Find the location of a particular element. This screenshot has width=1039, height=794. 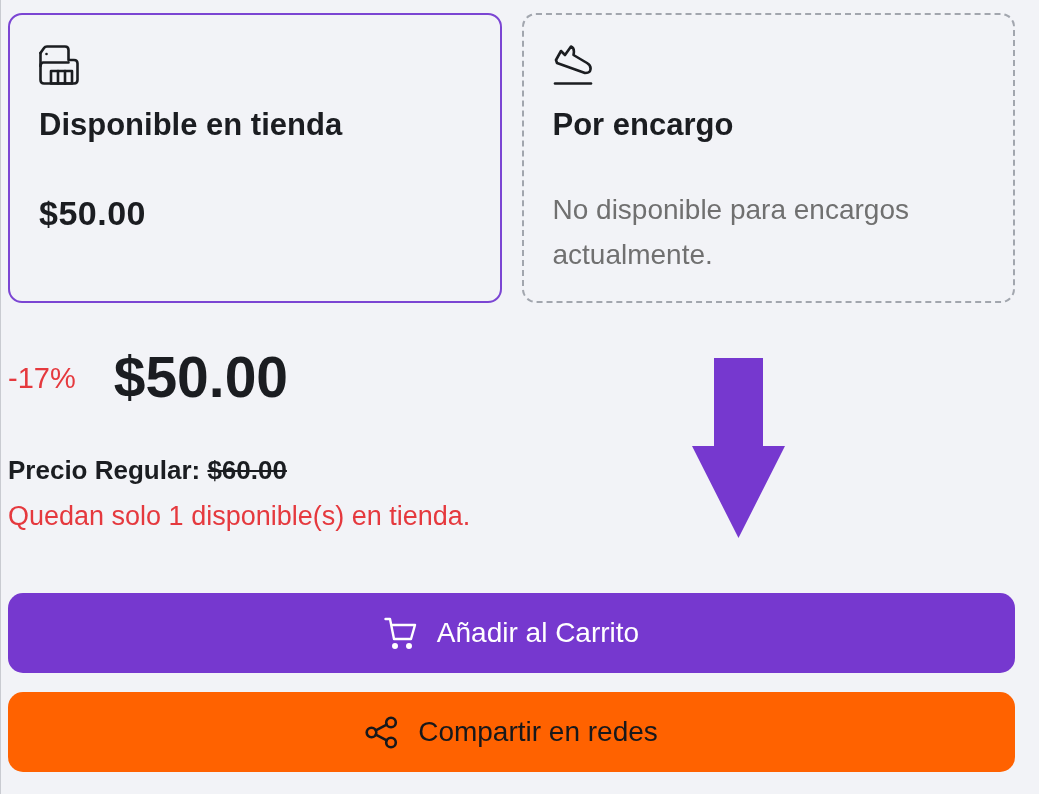

share-icon is located at coordinates (382, 732).